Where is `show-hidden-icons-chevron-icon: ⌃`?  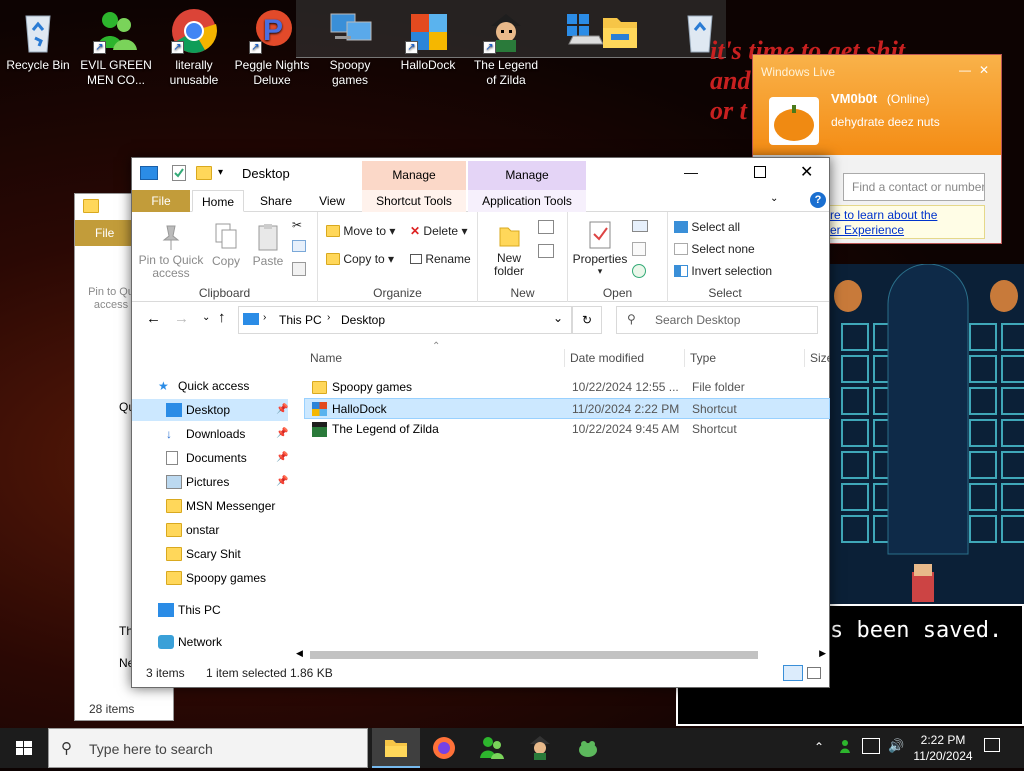
show-hidden-icons-chevron-icon: ⌃ is located at coordinates (819, 747).